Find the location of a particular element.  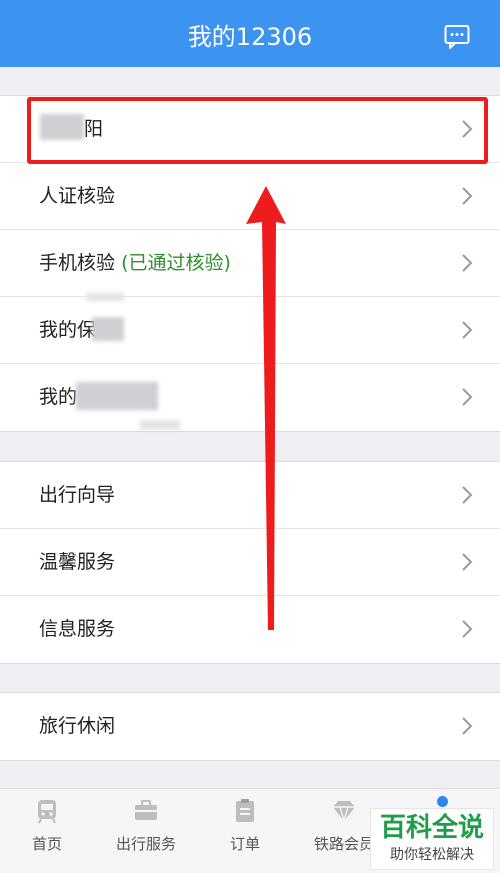

watermark-logo: 百科全说 助你轻松解决 is located at coordinates (432, 839).